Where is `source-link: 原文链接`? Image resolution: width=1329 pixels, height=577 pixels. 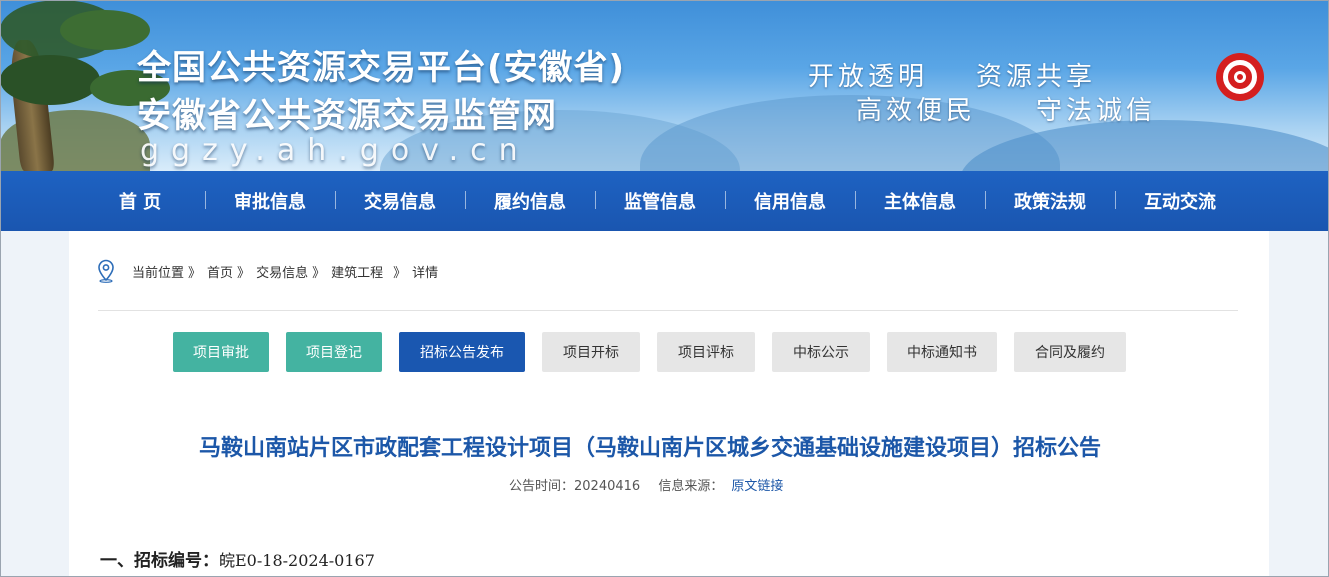
source-link: 原文链接 is located at coordinates (757, 486).